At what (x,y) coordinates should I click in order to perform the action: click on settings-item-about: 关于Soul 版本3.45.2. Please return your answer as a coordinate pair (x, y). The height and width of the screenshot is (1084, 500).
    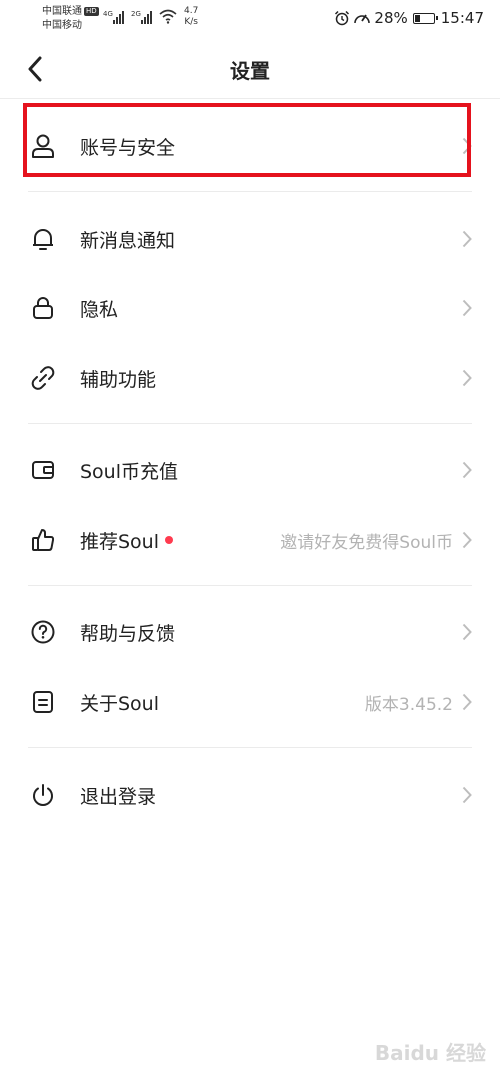
    Looking at the image, I should click on (250, 702).